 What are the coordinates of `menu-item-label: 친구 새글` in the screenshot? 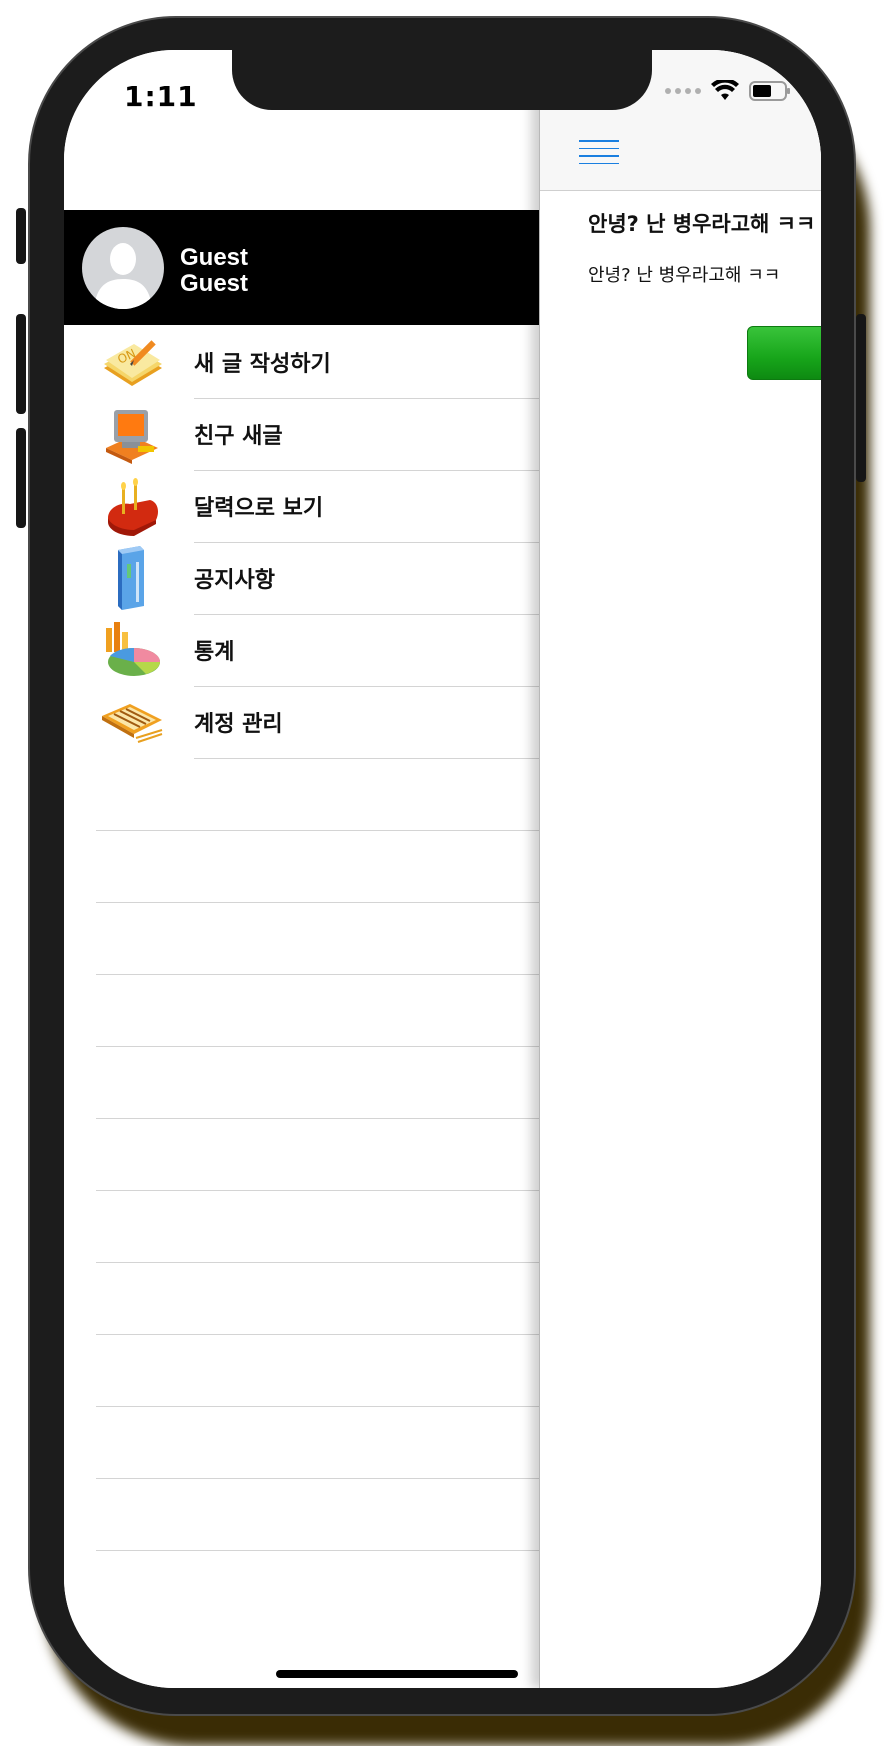 It's located at (238, 436).